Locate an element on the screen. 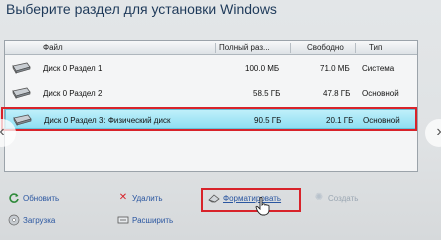  extend-icon is located at coordinates (123, 220).